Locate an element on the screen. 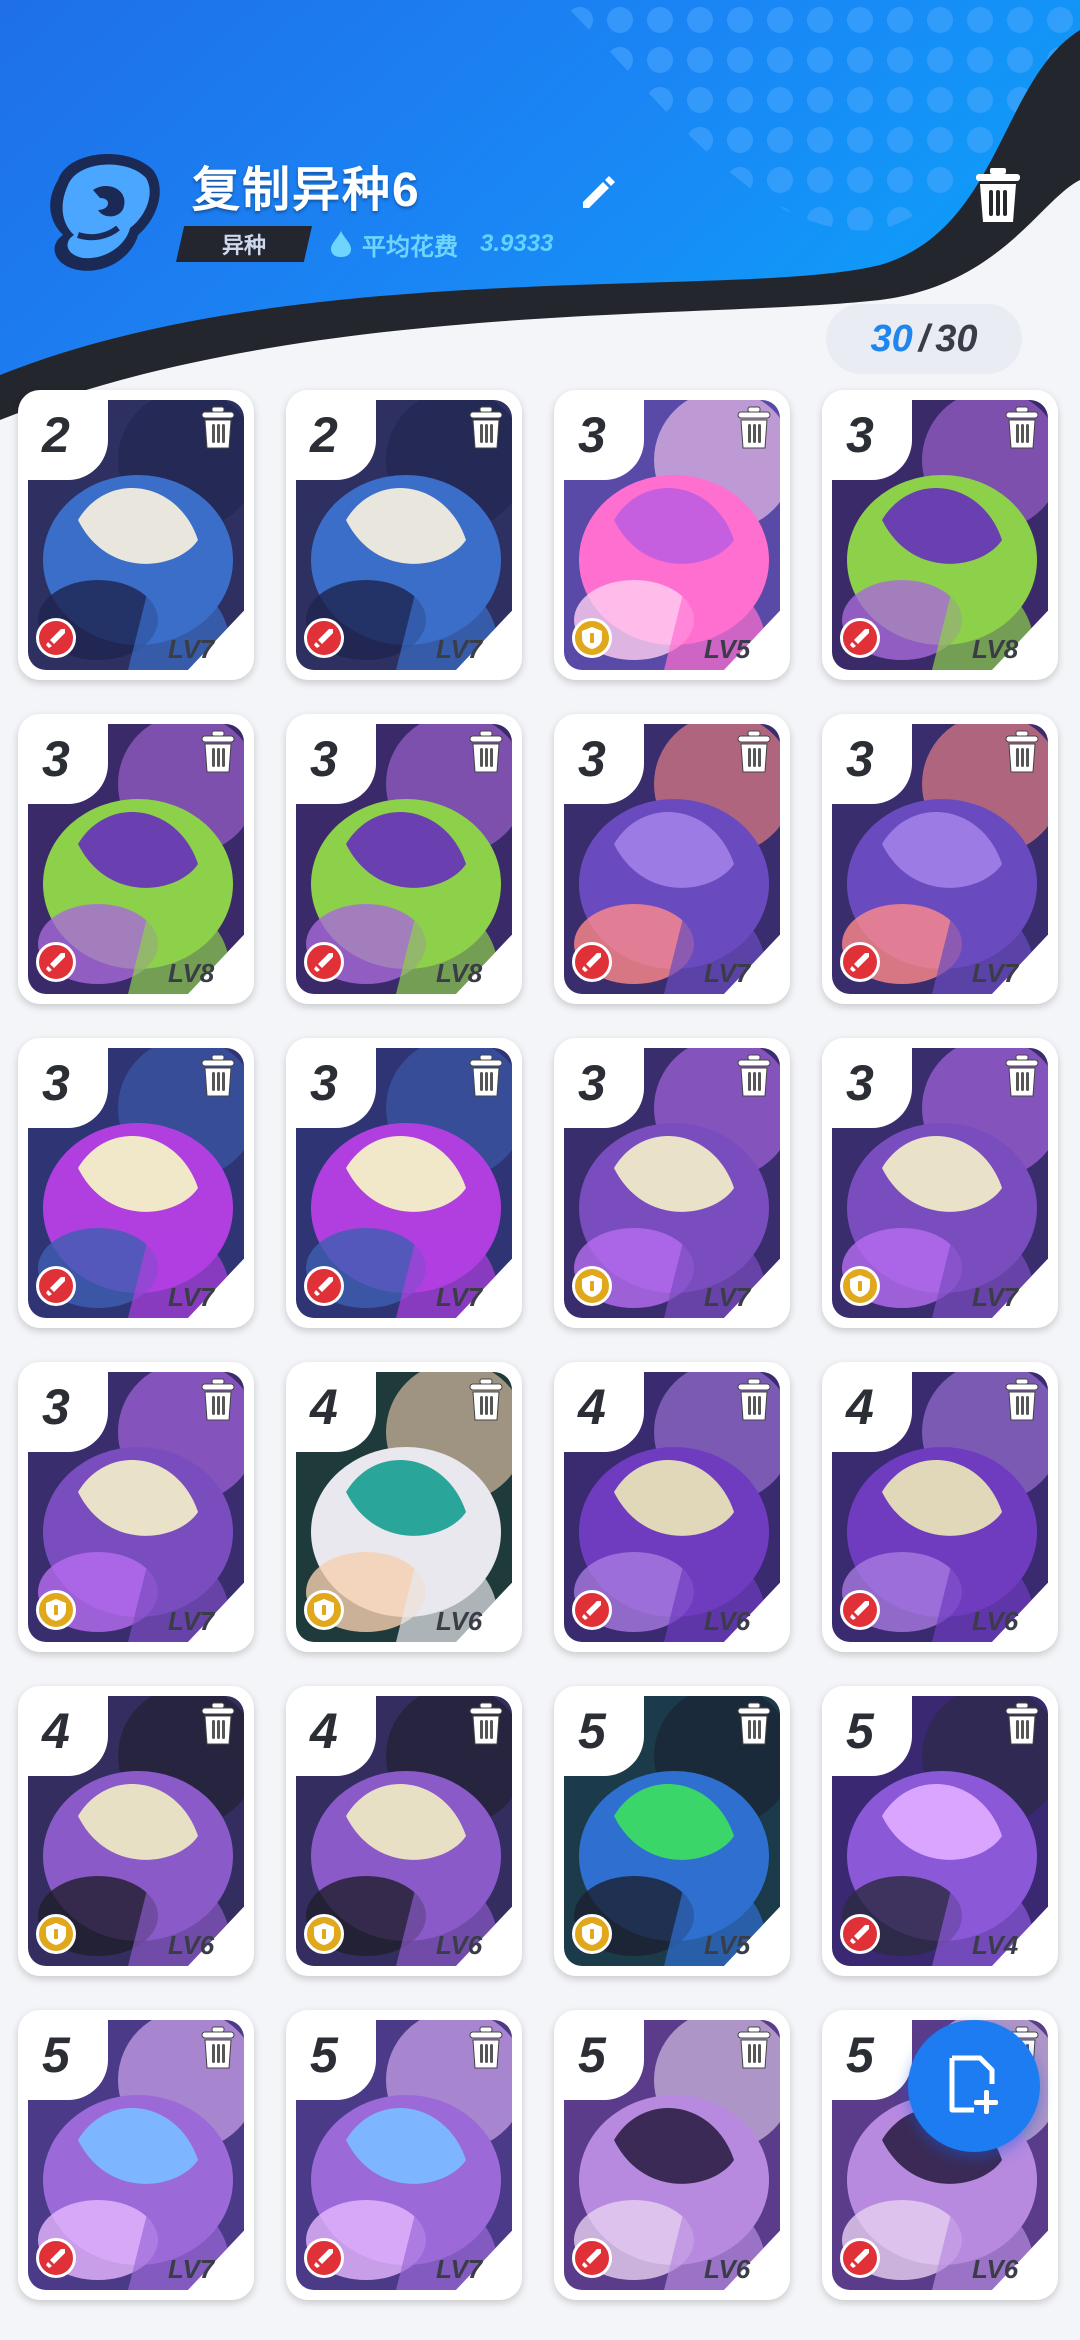 The width and height of the screenshot is (1080, 2340). deck-card: 5 LV4 is located at coordinates (940, 1831).